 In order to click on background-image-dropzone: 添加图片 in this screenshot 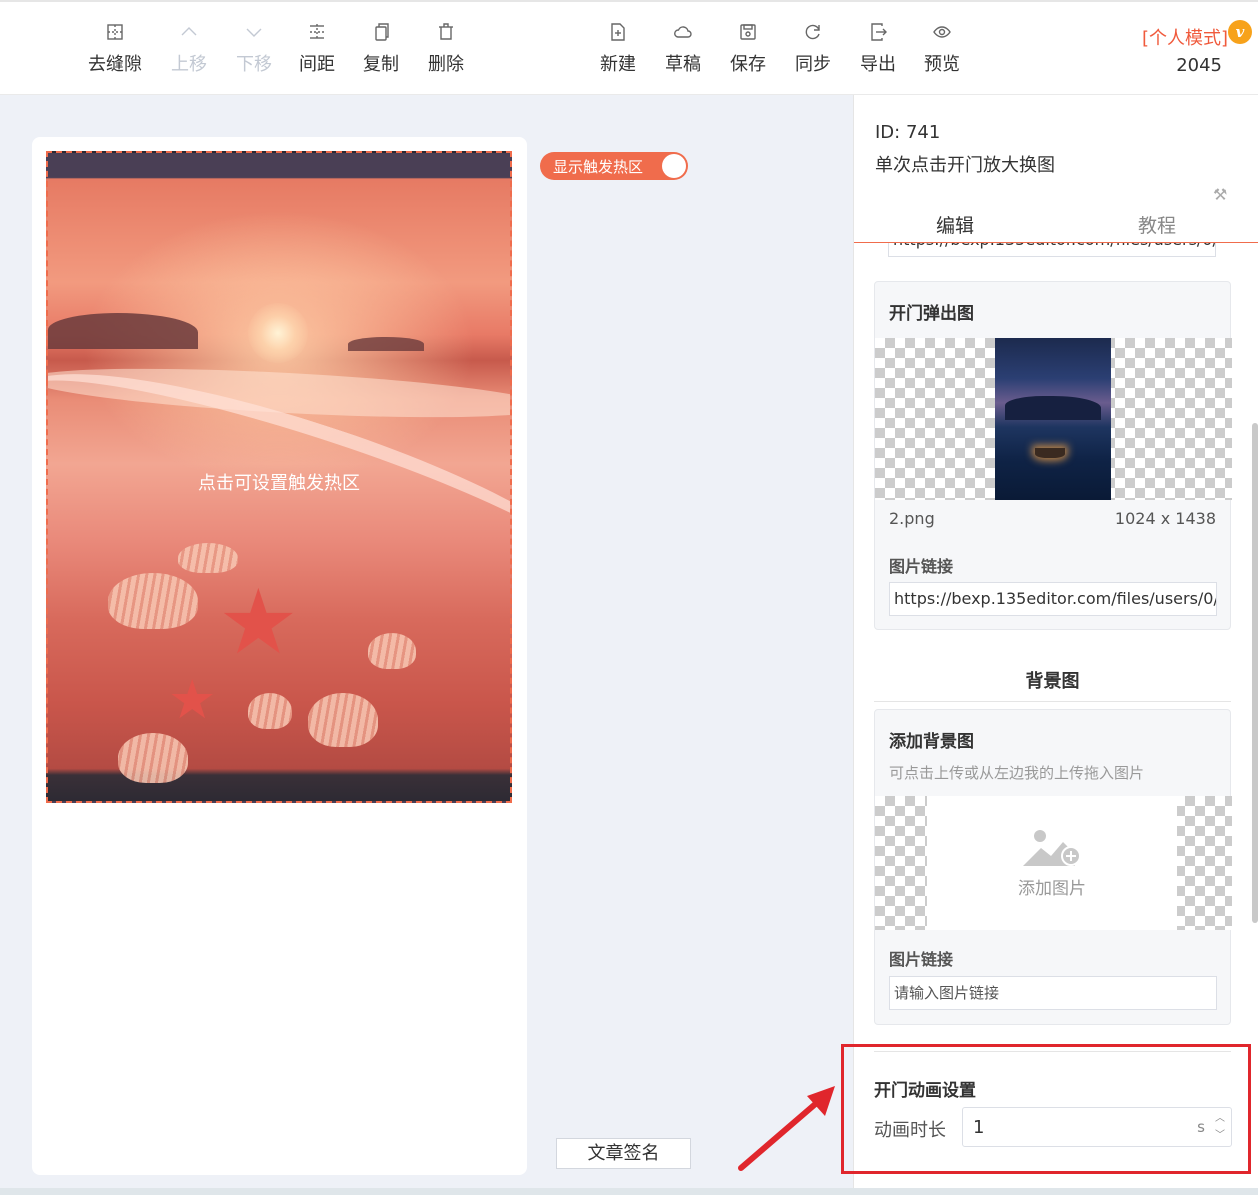, I will do `click(1053, 863)`.